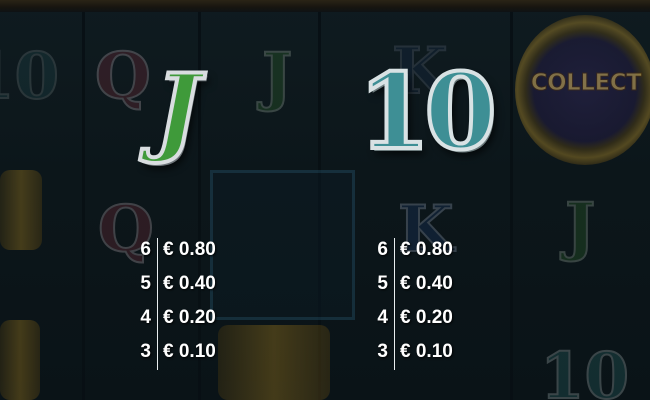 This screenshot has height=400, width=650. What do you see at coordinates (123, 76) in the screenshot?
I see `ghost-symbol-q: Q` at bounding box center [123, 76].